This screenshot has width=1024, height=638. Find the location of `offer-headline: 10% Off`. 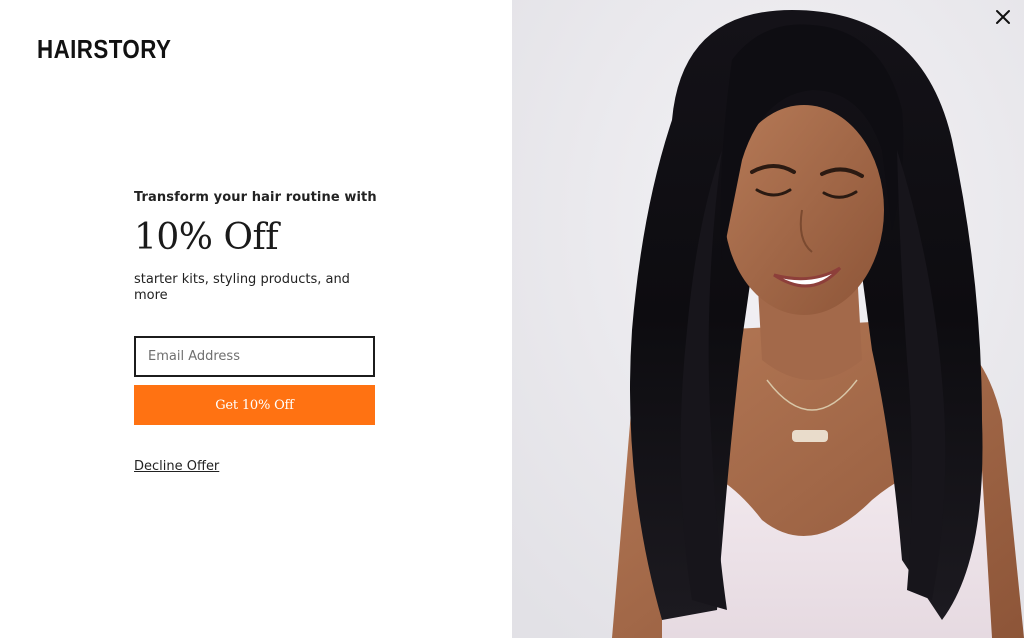

offer-headline: 10% Off is located at coordinates (206, 237).